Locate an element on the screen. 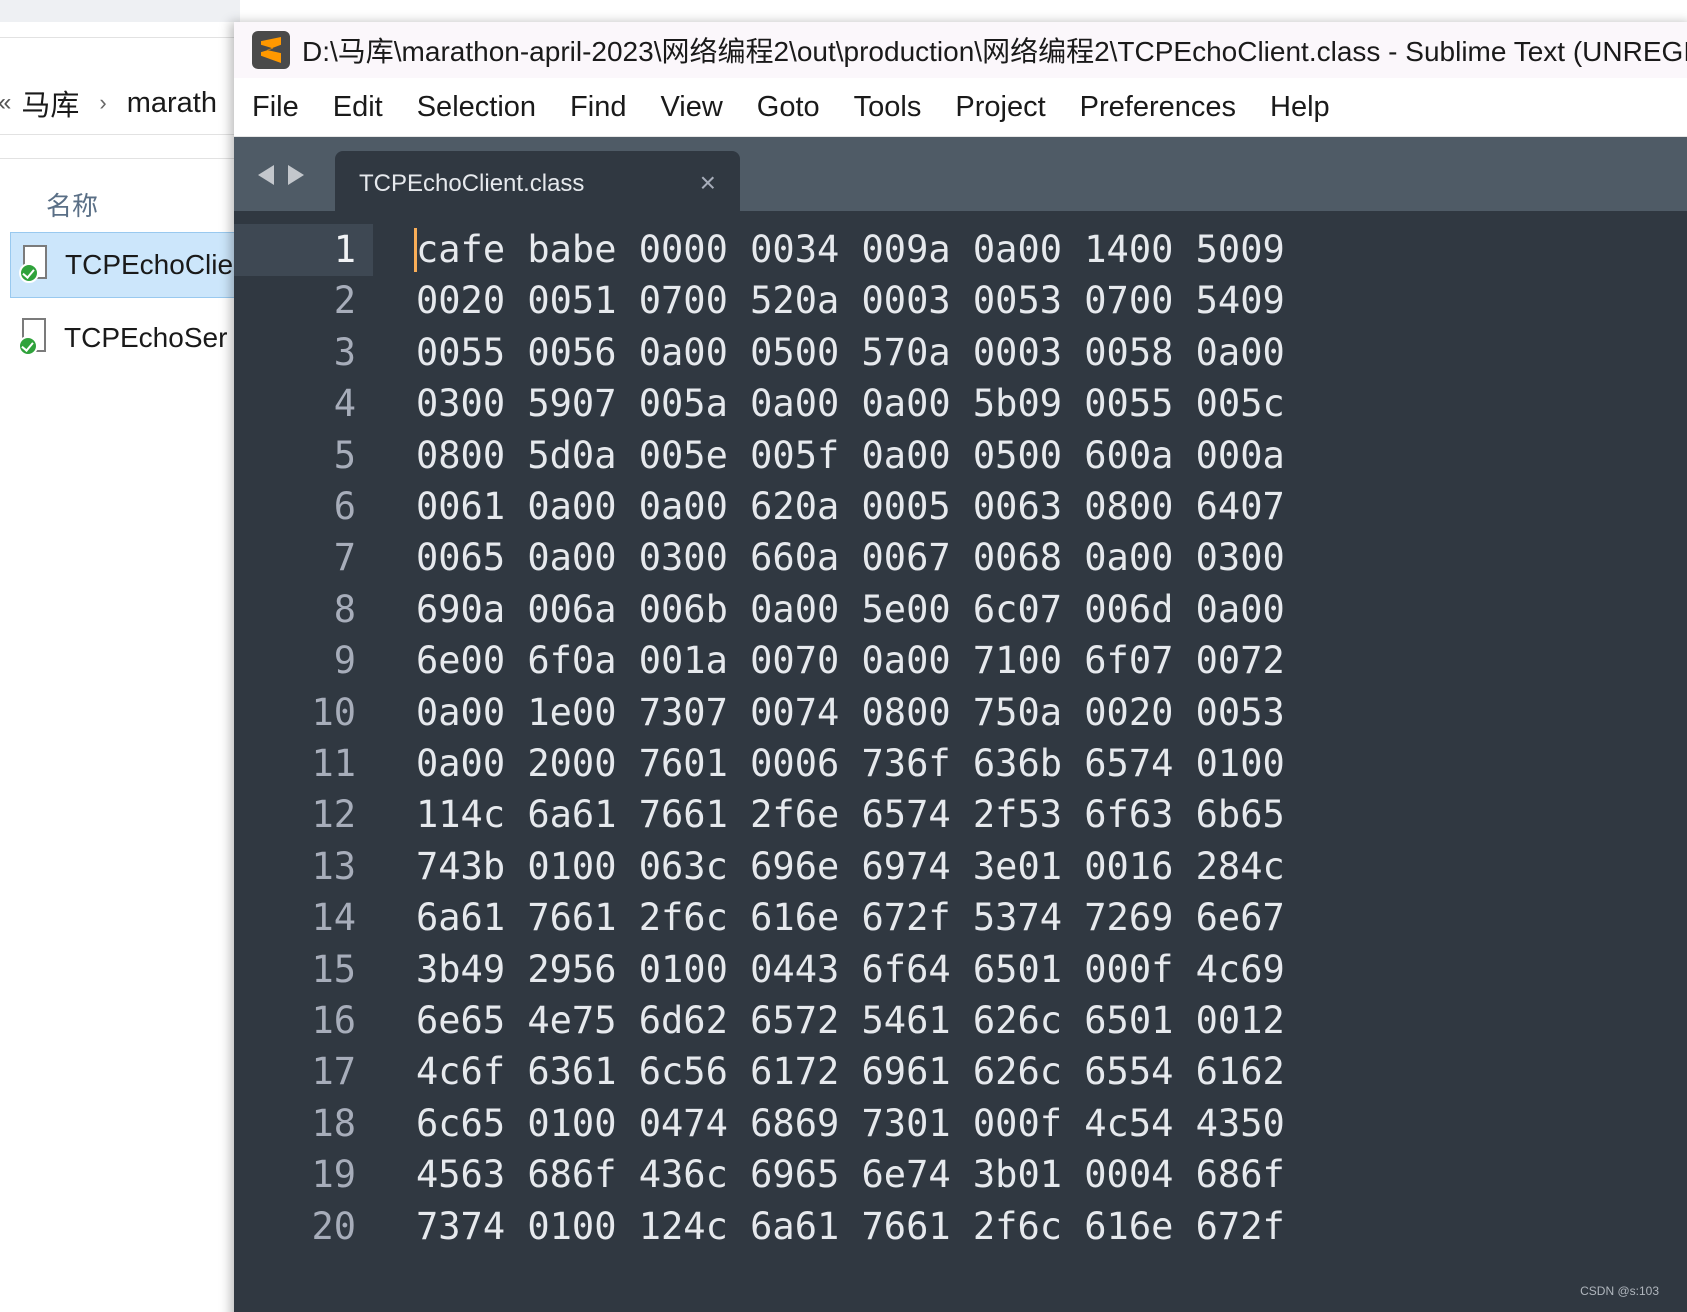  tab-scroll-right-icon is located at coordinates (296, 175).